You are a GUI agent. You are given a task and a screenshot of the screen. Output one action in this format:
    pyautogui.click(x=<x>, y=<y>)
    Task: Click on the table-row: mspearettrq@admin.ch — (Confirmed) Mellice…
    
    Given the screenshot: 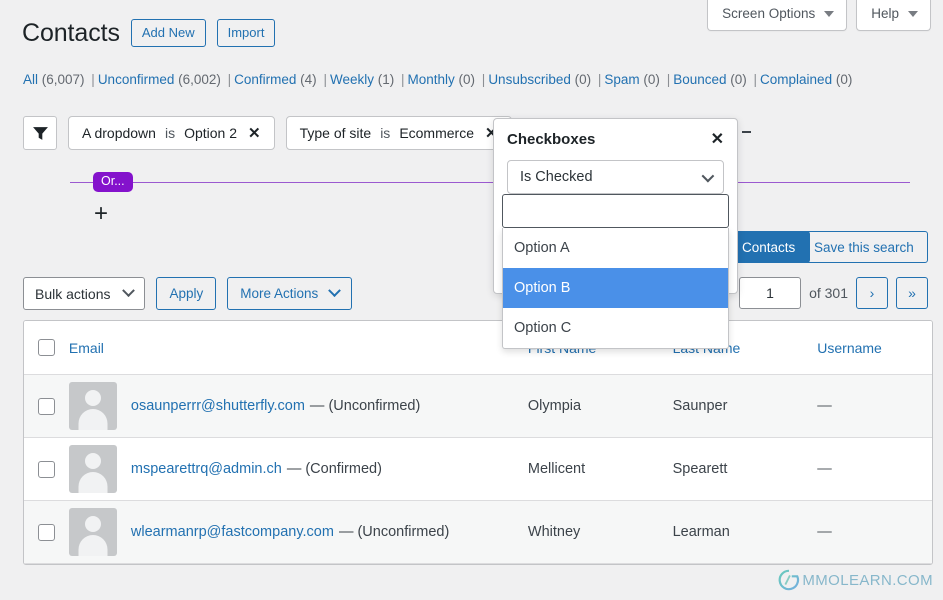 What is the action you would take?
    pyautogui.click(x=478, y=469)
    